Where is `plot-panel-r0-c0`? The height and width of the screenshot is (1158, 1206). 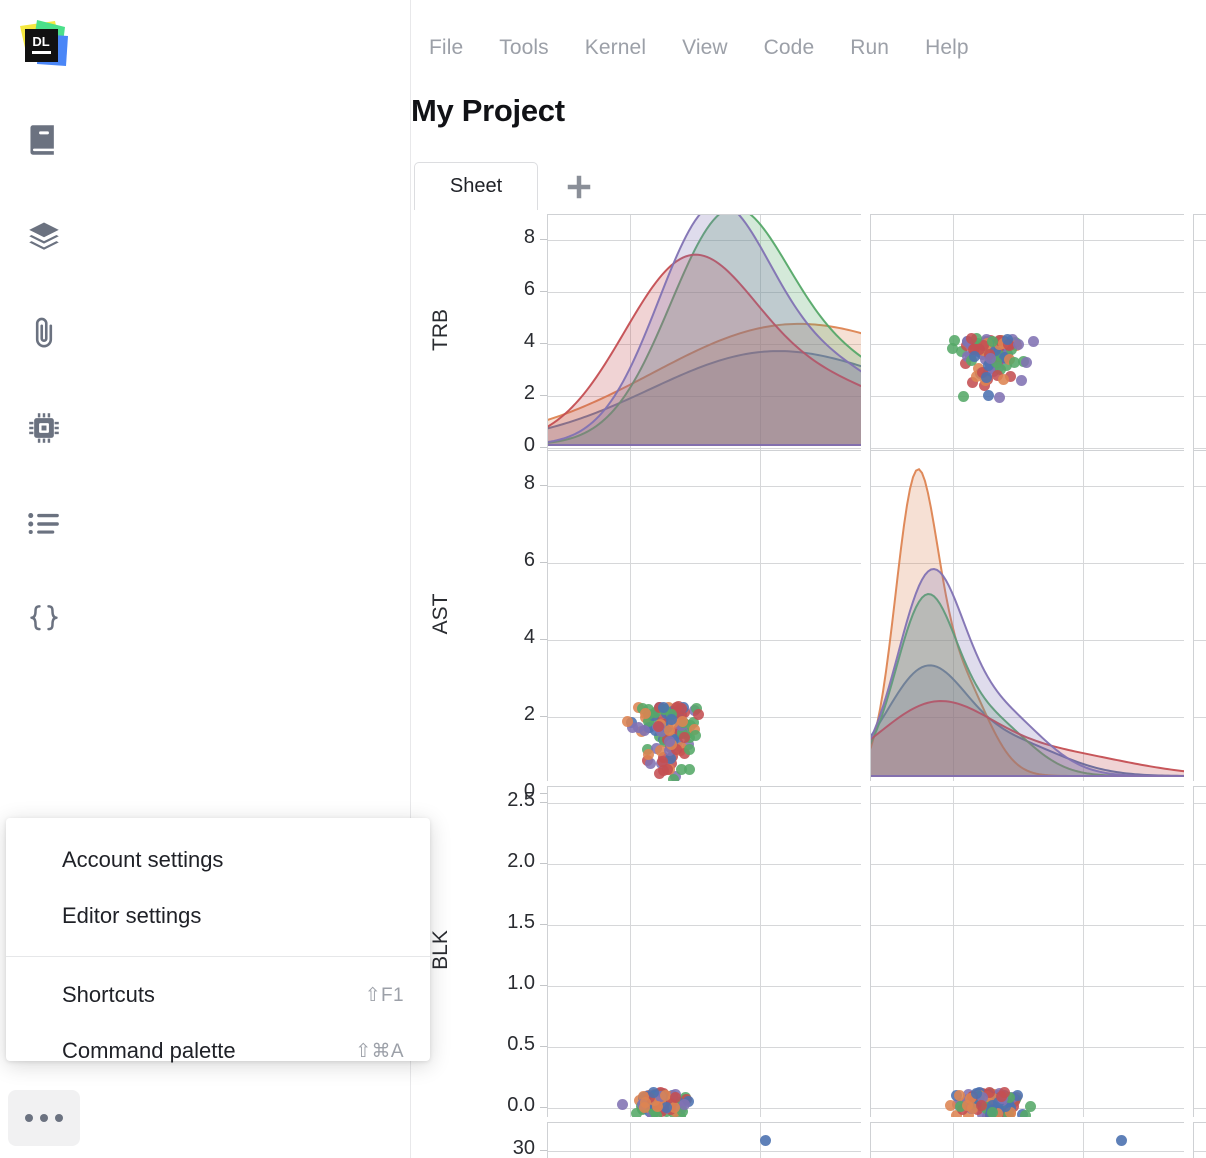
plot-panel-r0-c0 is located at coordinates (704, 332).